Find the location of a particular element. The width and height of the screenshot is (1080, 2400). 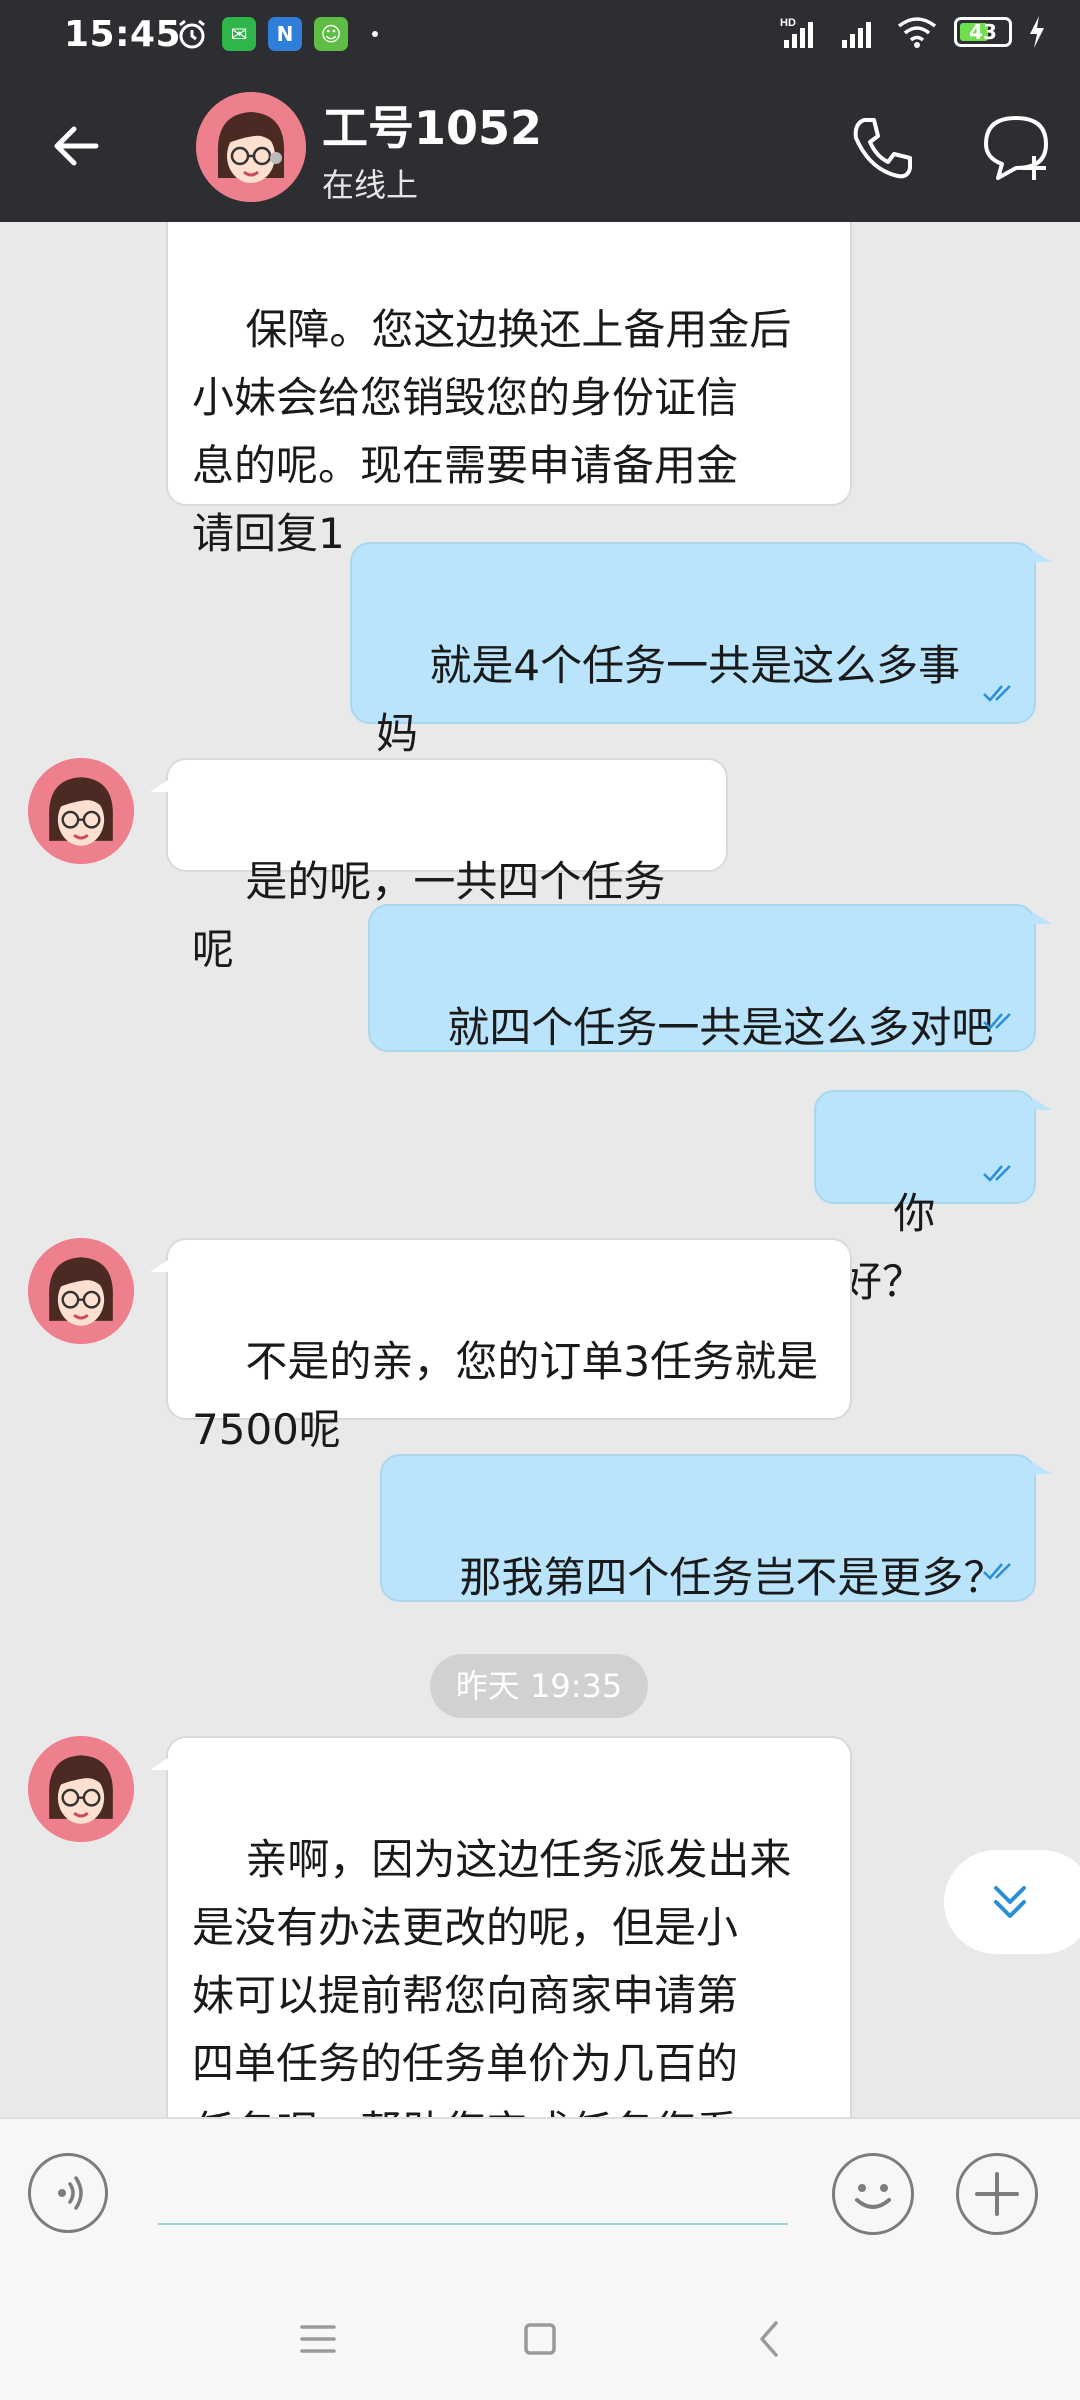

message-incoming: 是的呢，一共四个任务呢 is located at coordinates (439, 866).